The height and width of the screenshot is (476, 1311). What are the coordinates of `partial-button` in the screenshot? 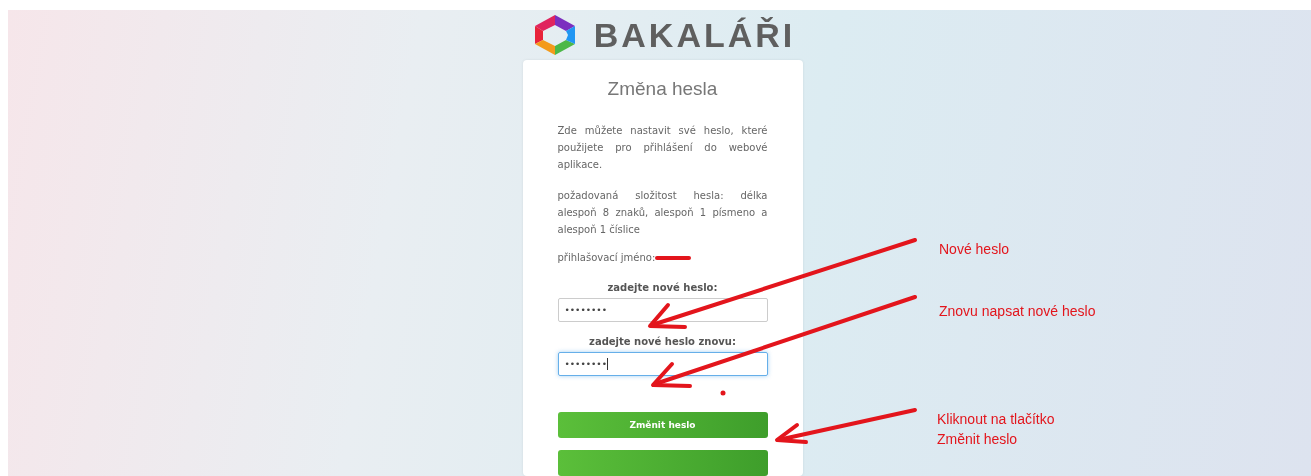 It's located at (662, 463).